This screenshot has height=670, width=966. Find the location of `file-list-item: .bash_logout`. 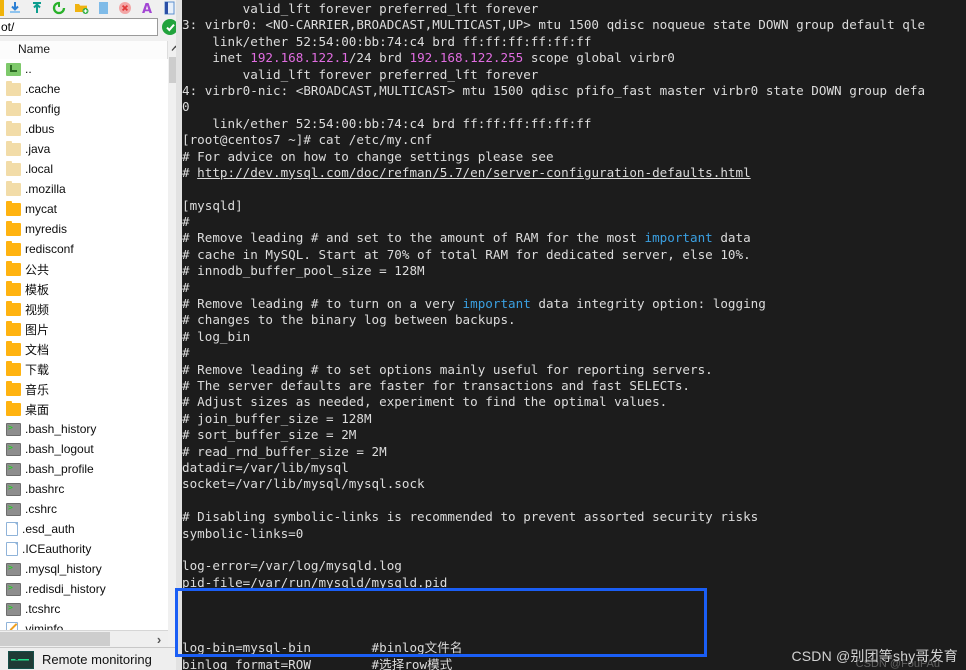

file-list-item: .bash_logout is located at coordinates (84, 449).